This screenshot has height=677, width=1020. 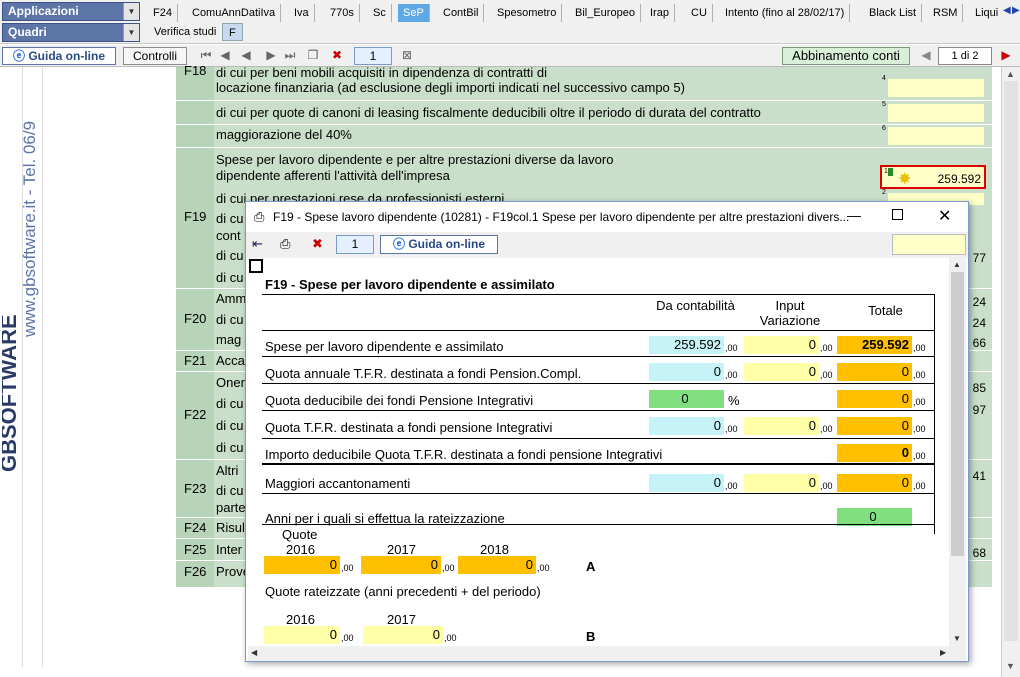 I want to click on tab-intento: Intento (fino al 28/02/17), so click(x=785, y=13).